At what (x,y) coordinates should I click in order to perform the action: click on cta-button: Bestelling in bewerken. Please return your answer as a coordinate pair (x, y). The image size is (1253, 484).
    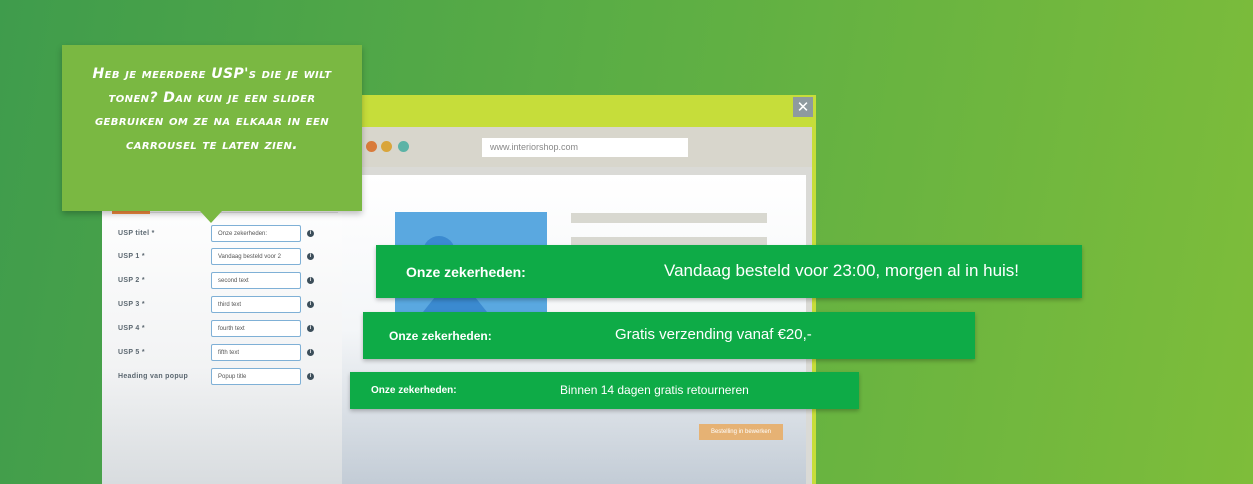
    Looking at the image, I should click on (741, 432).